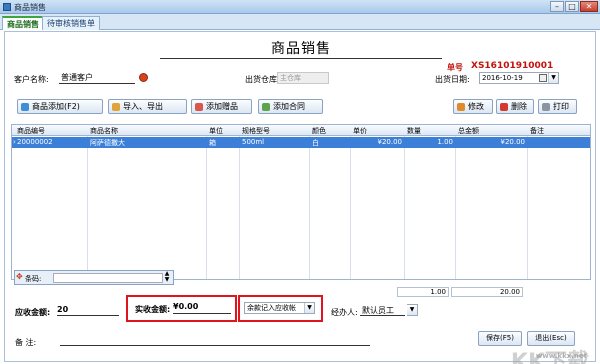 The width and height of the screenshot is (600, 364). I want to click on cell-unit: 箱, so click(212, 143).